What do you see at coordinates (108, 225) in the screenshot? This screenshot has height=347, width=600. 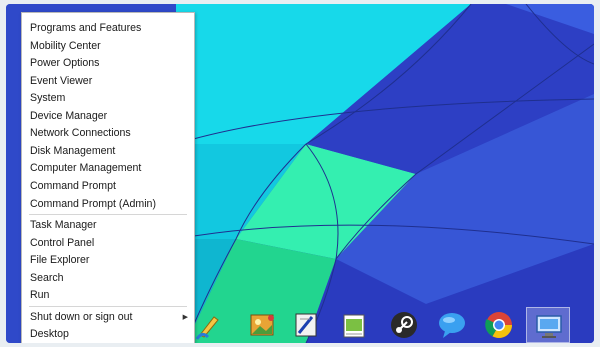 I see `menu-item-task-manager: Task Manager` at bounding box center [108, 225].